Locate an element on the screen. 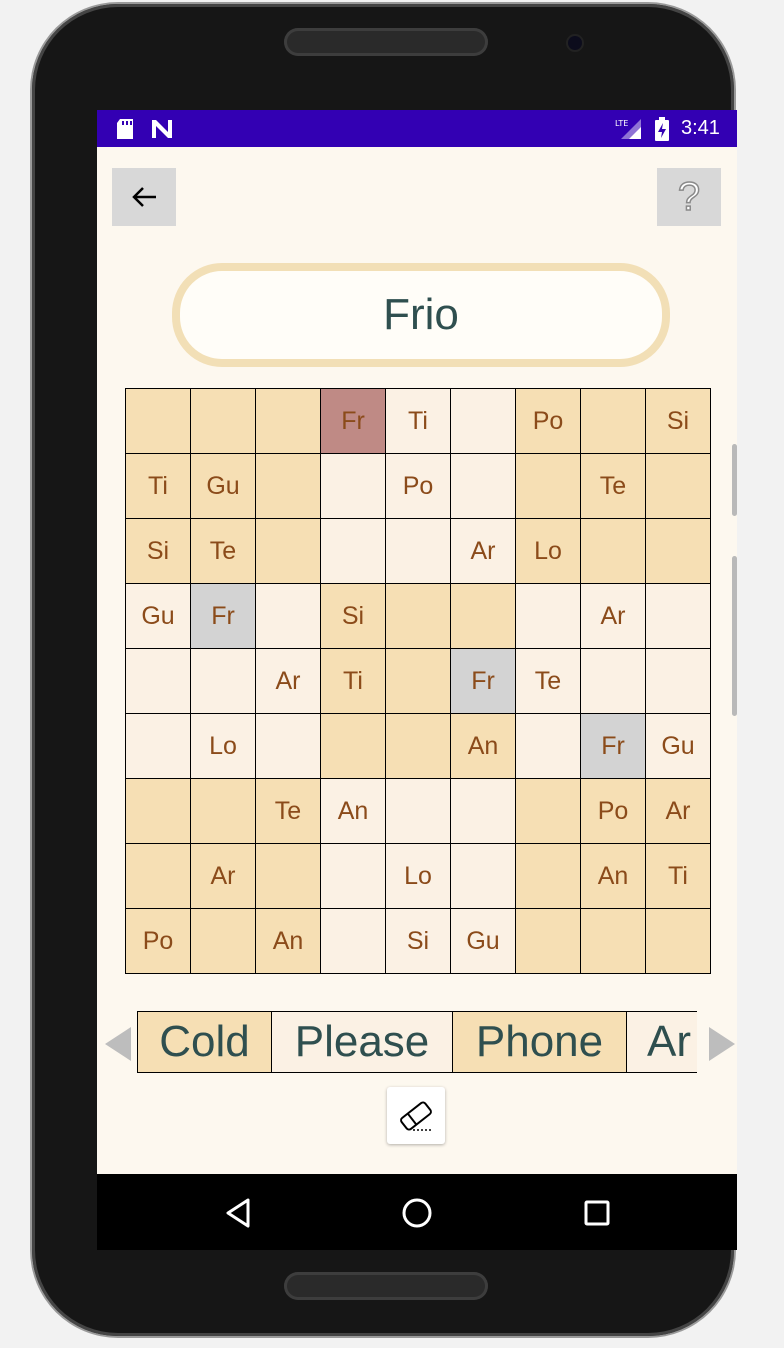 This screenshot has height=1348, width=784. navigation-bar is located at coordinates (417, 1212).